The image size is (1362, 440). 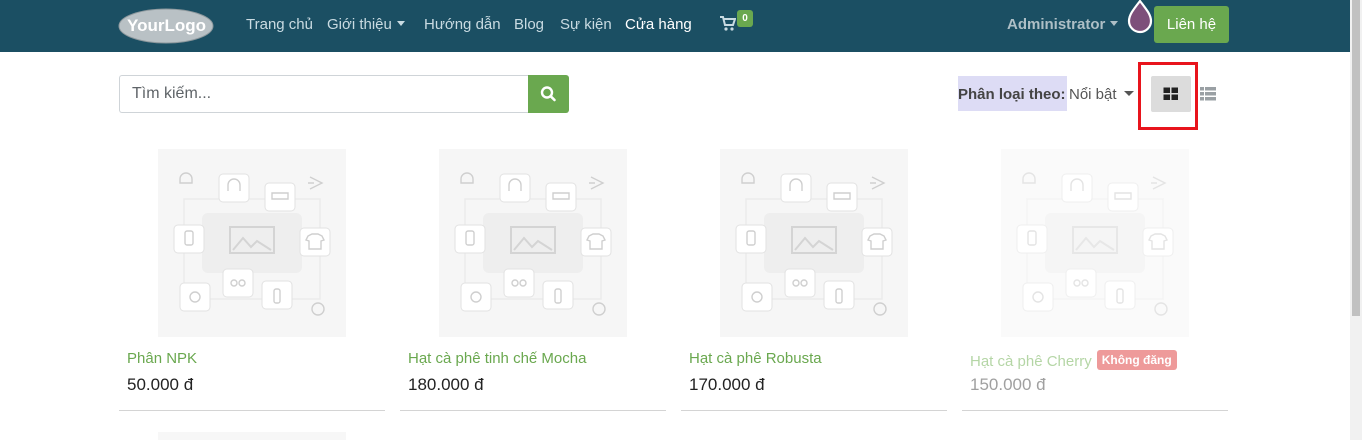 I want to click on product-name: Phân NPK, so click(x=162, y=358).